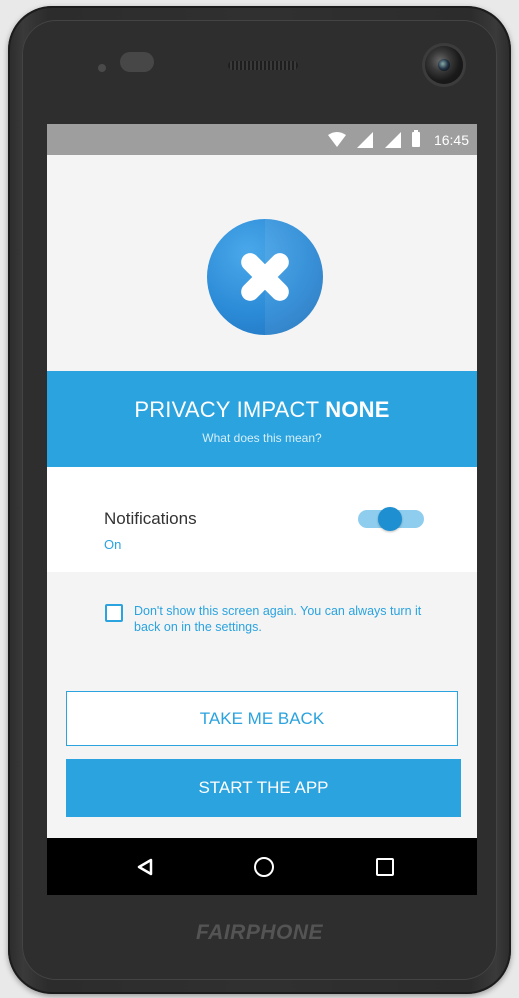  What do you see at coordinates (227, 409) in the screenshot?
I see `privacy-impact-label: PRIVACY IMPACT` at bounding box center [227, 409].